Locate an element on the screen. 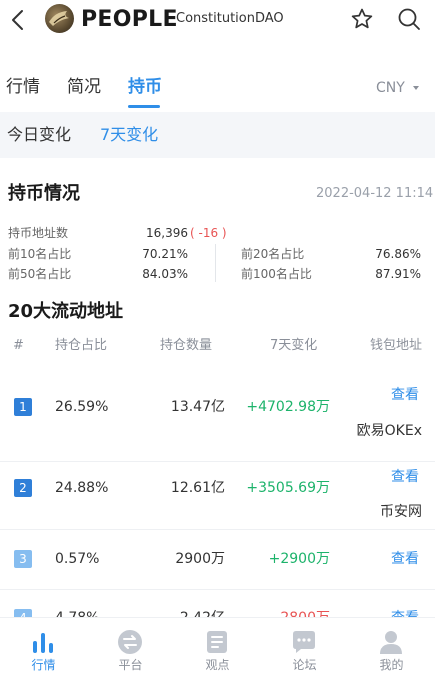 This screenshot has height=675, width=435. change-7day: +3505.69万 is located at coordinates (288, 488).